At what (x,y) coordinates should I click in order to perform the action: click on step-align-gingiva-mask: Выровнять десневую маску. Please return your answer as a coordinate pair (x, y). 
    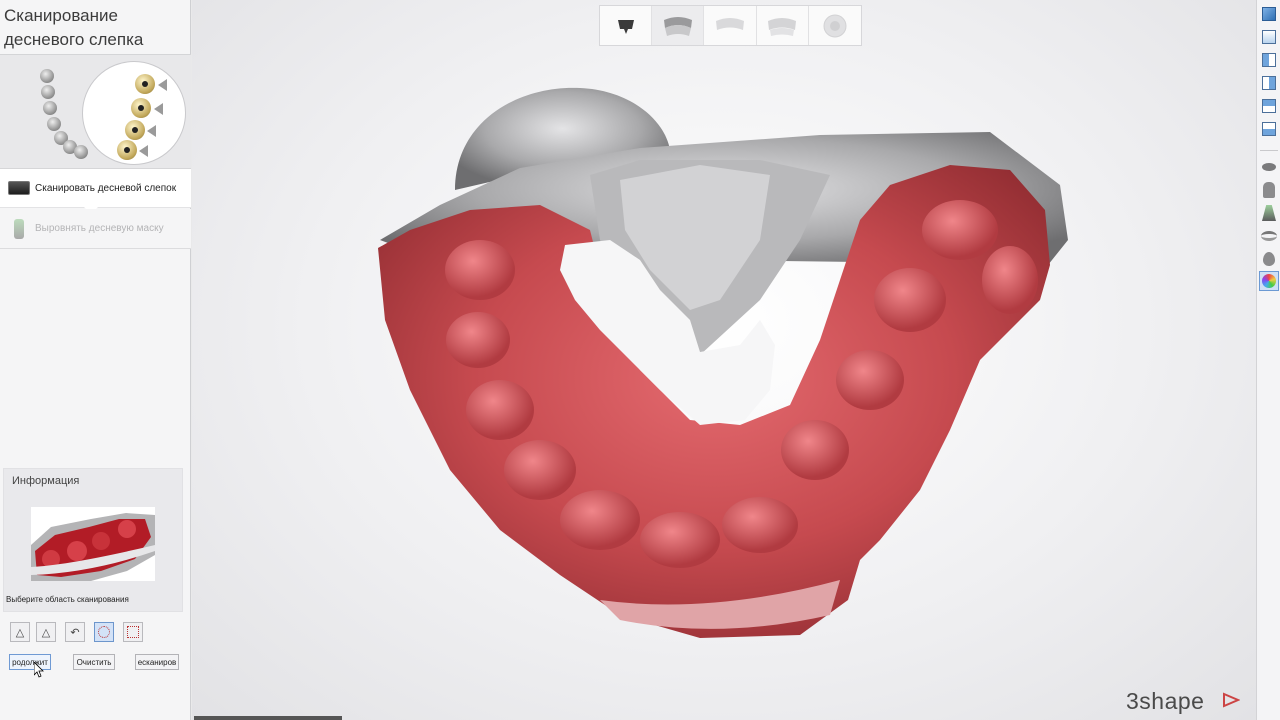
    Looking at the image, I should click on (95, 229).